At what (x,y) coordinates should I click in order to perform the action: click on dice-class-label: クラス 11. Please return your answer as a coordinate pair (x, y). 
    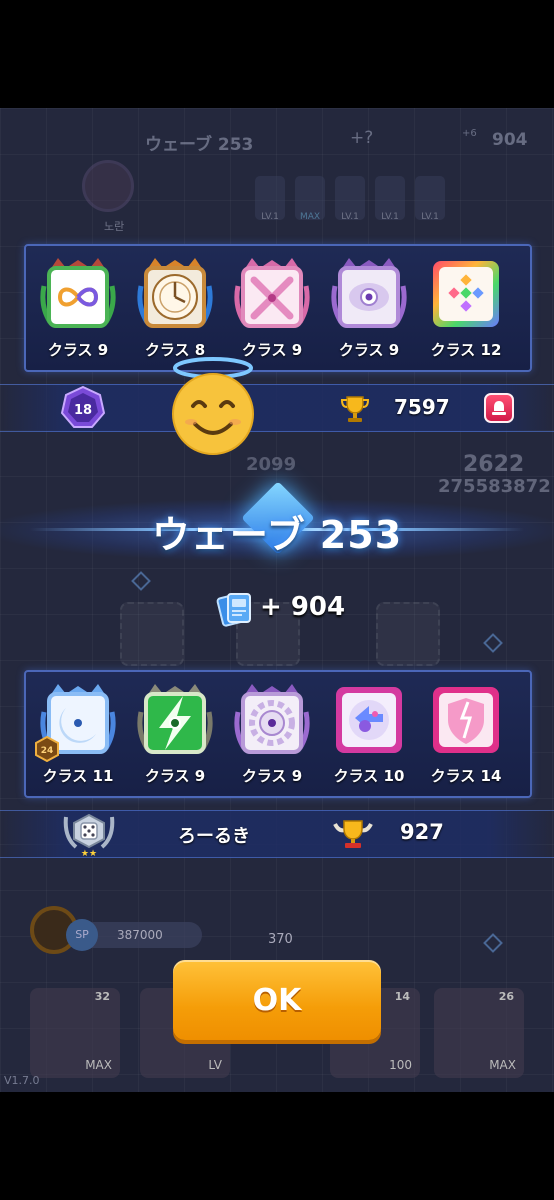
    Looking at the image, I should click on (78, 776).